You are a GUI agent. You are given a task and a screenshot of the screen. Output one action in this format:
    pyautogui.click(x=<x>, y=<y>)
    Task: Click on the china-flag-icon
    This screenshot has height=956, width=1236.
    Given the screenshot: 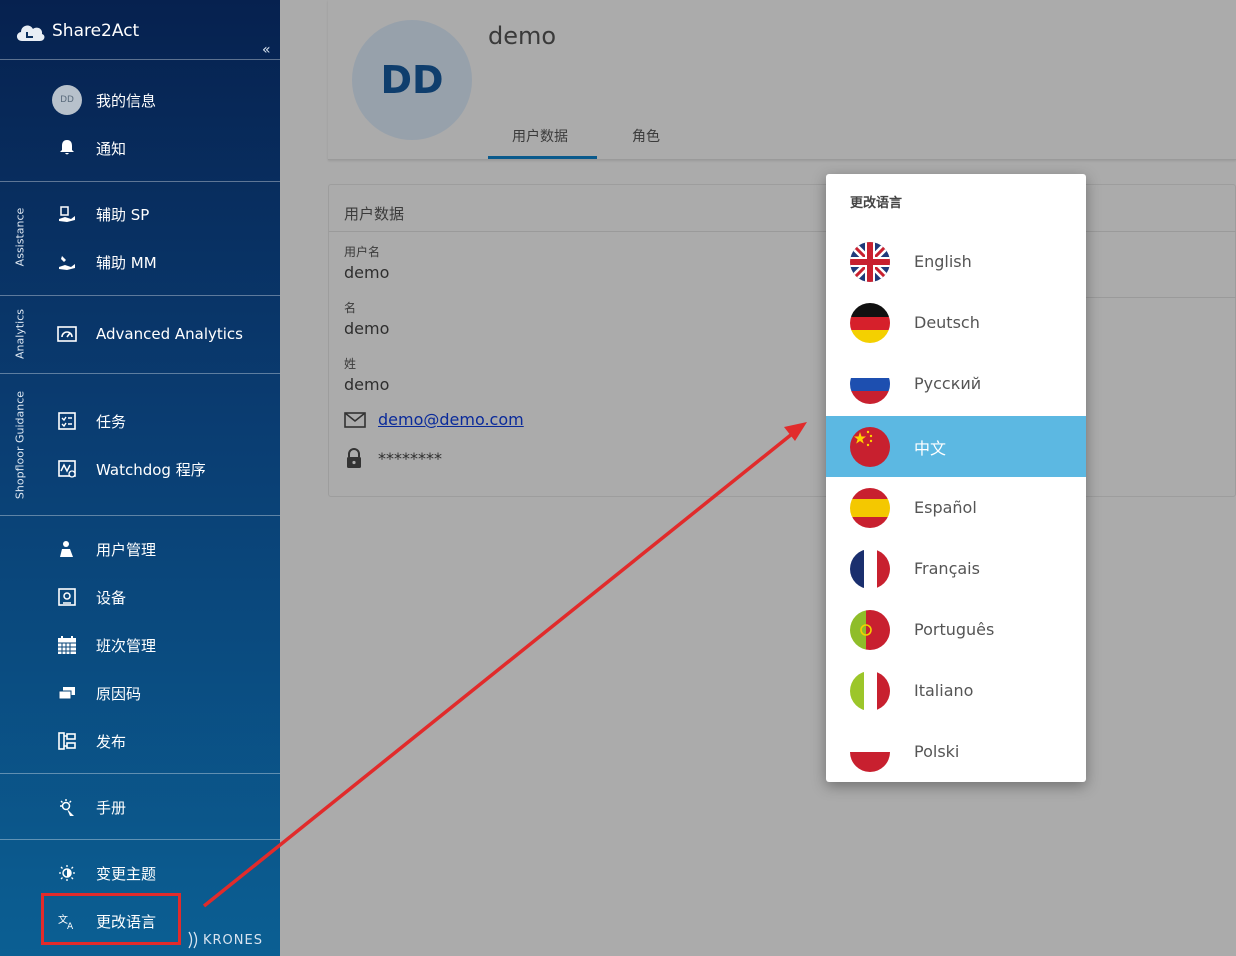 What is the action you would take?
    pyautogui.click(x=870, y=446)
    